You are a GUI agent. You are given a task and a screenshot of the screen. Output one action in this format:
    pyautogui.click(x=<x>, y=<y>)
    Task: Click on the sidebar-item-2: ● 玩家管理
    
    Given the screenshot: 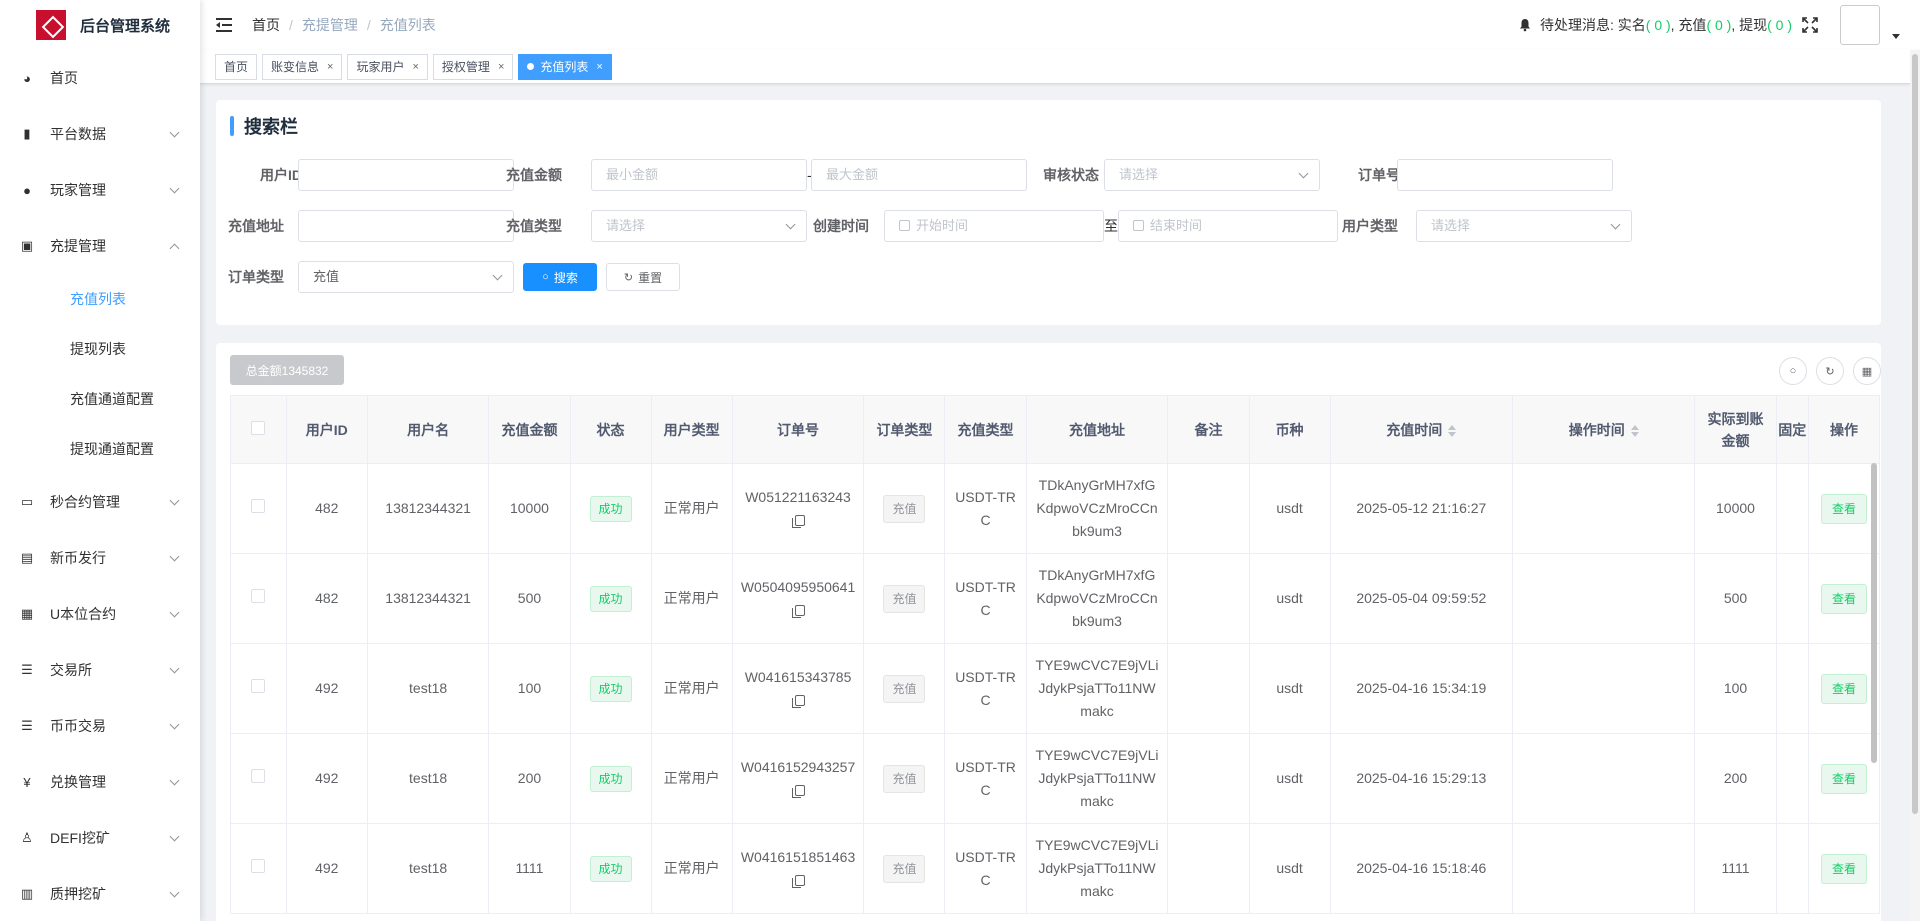 What is the action you would take?
    pyautogui.click(x=100, y=190)
    